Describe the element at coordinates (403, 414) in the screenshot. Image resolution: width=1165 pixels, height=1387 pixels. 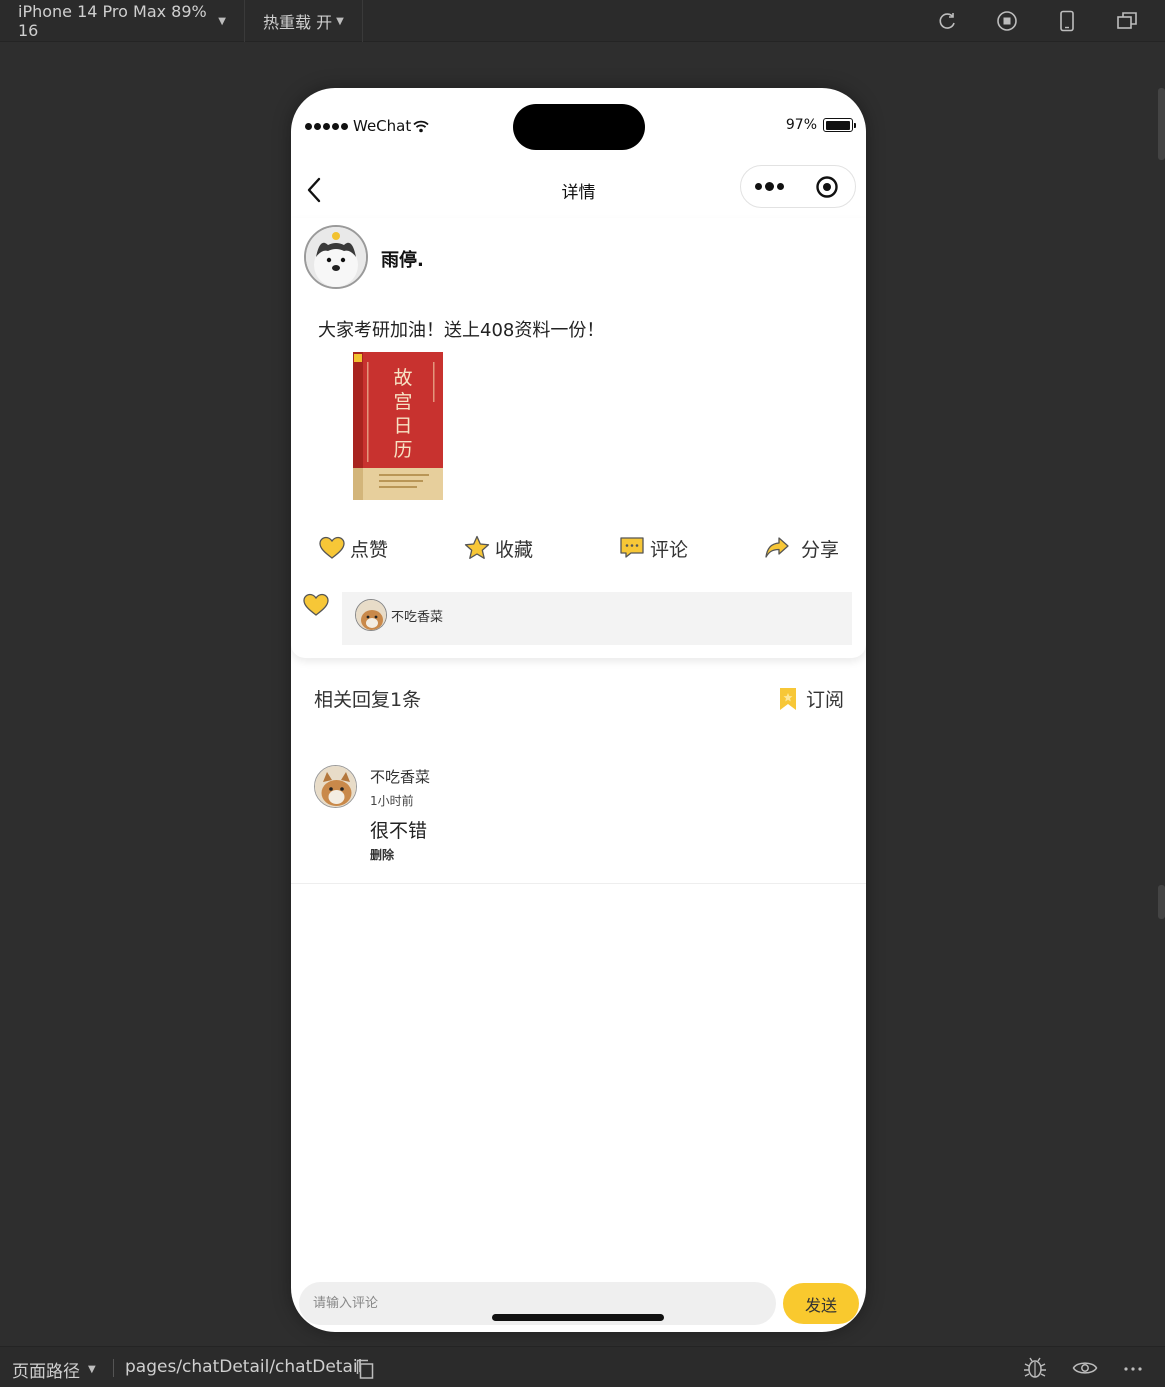
I see `book-title: 故 宫 日 历` at that location.